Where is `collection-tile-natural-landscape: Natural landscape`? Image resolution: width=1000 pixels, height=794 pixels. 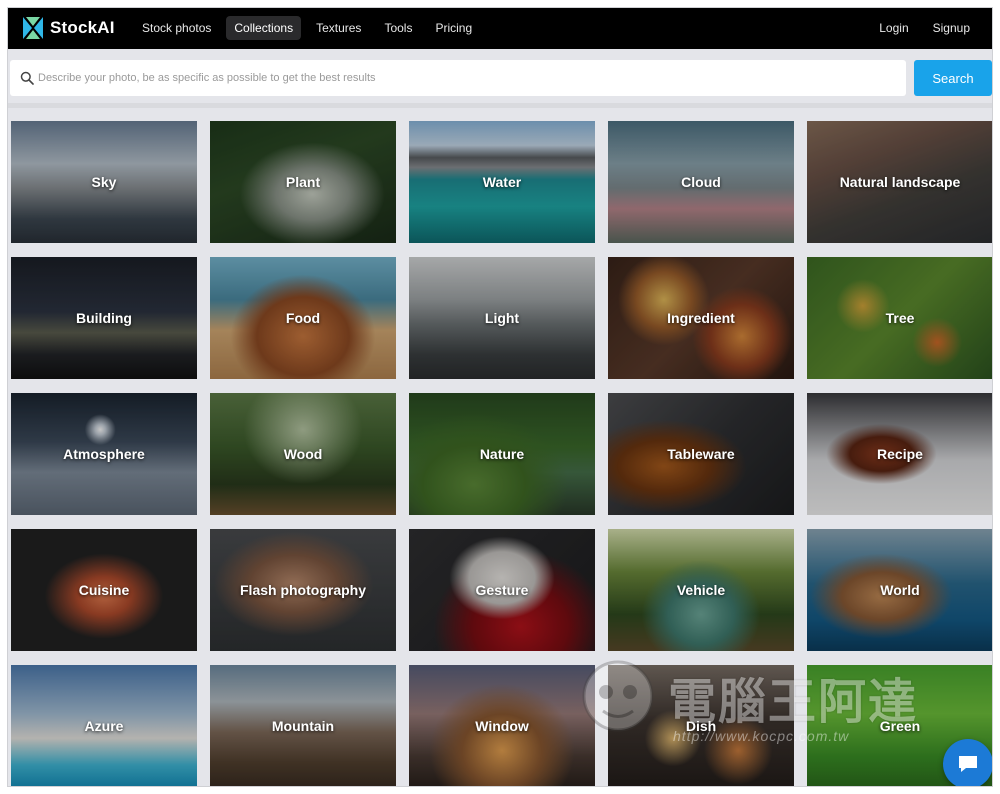 collection-tile-natural-landscape: Natural landscape is located at coordinates (899, 182).